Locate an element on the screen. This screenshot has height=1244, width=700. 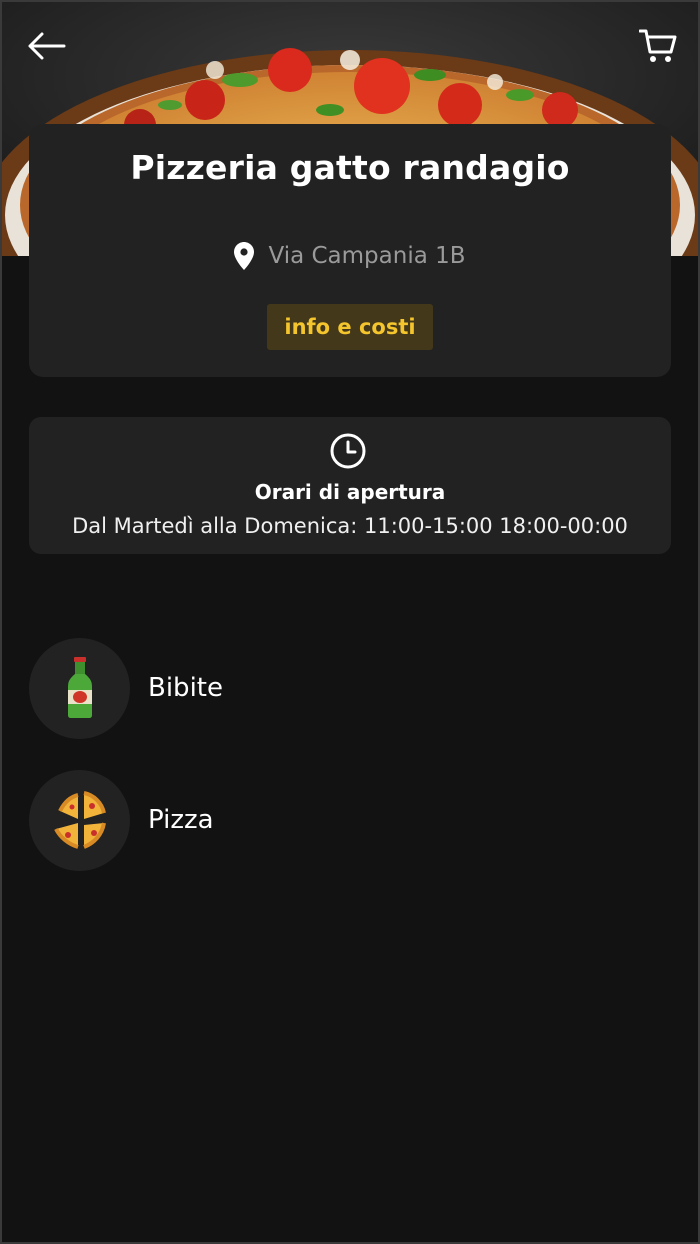
category-bibite: Bibite is located at coordinates (349, 688).